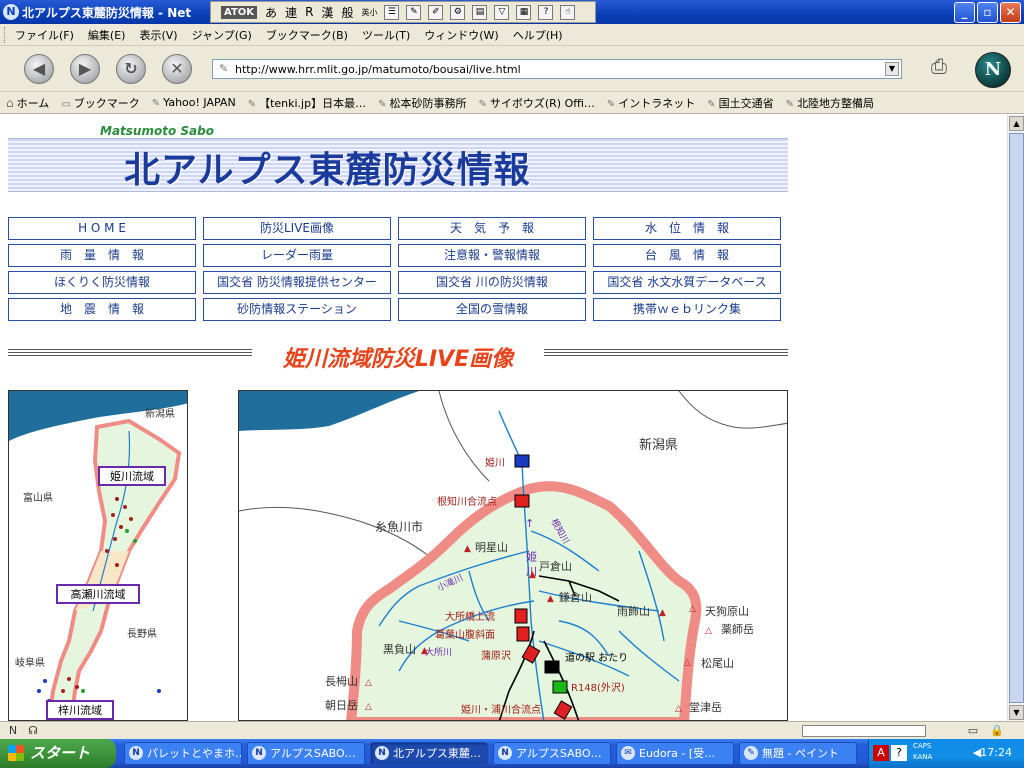  What do you see at coordinates (28, 103) in the screenshot?
I see `bookmark-home: ホーム` at bounding box center [28, 103].